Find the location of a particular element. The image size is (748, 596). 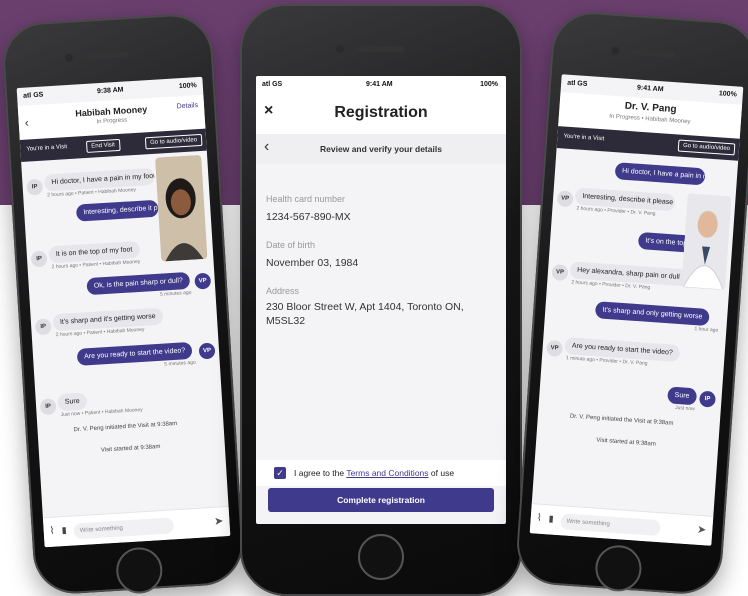

left-phone-camera is located at coordinates (69, 58).